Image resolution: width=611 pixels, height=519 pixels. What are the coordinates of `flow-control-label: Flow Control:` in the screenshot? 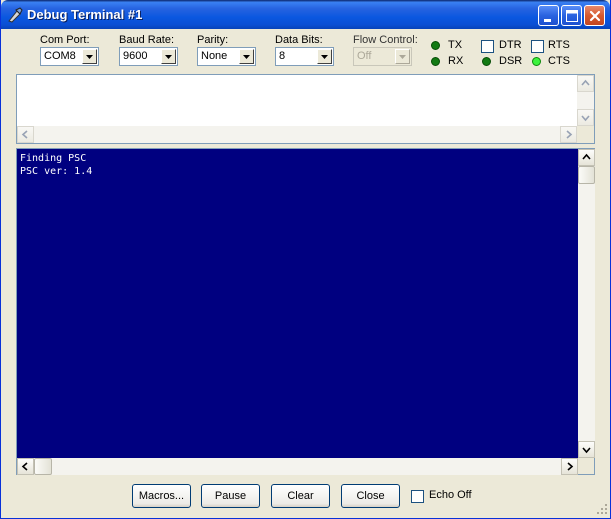 It's located at (385, 40).